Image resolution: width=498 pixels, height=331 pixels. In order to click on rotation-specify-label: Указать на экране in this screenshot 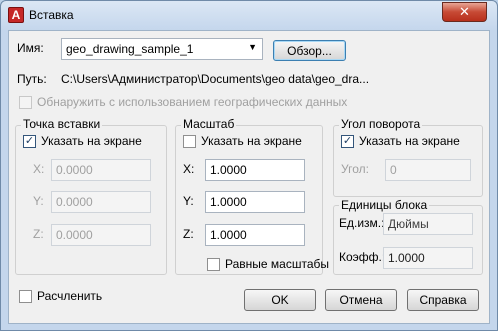, I will do `click(409, 141)`.